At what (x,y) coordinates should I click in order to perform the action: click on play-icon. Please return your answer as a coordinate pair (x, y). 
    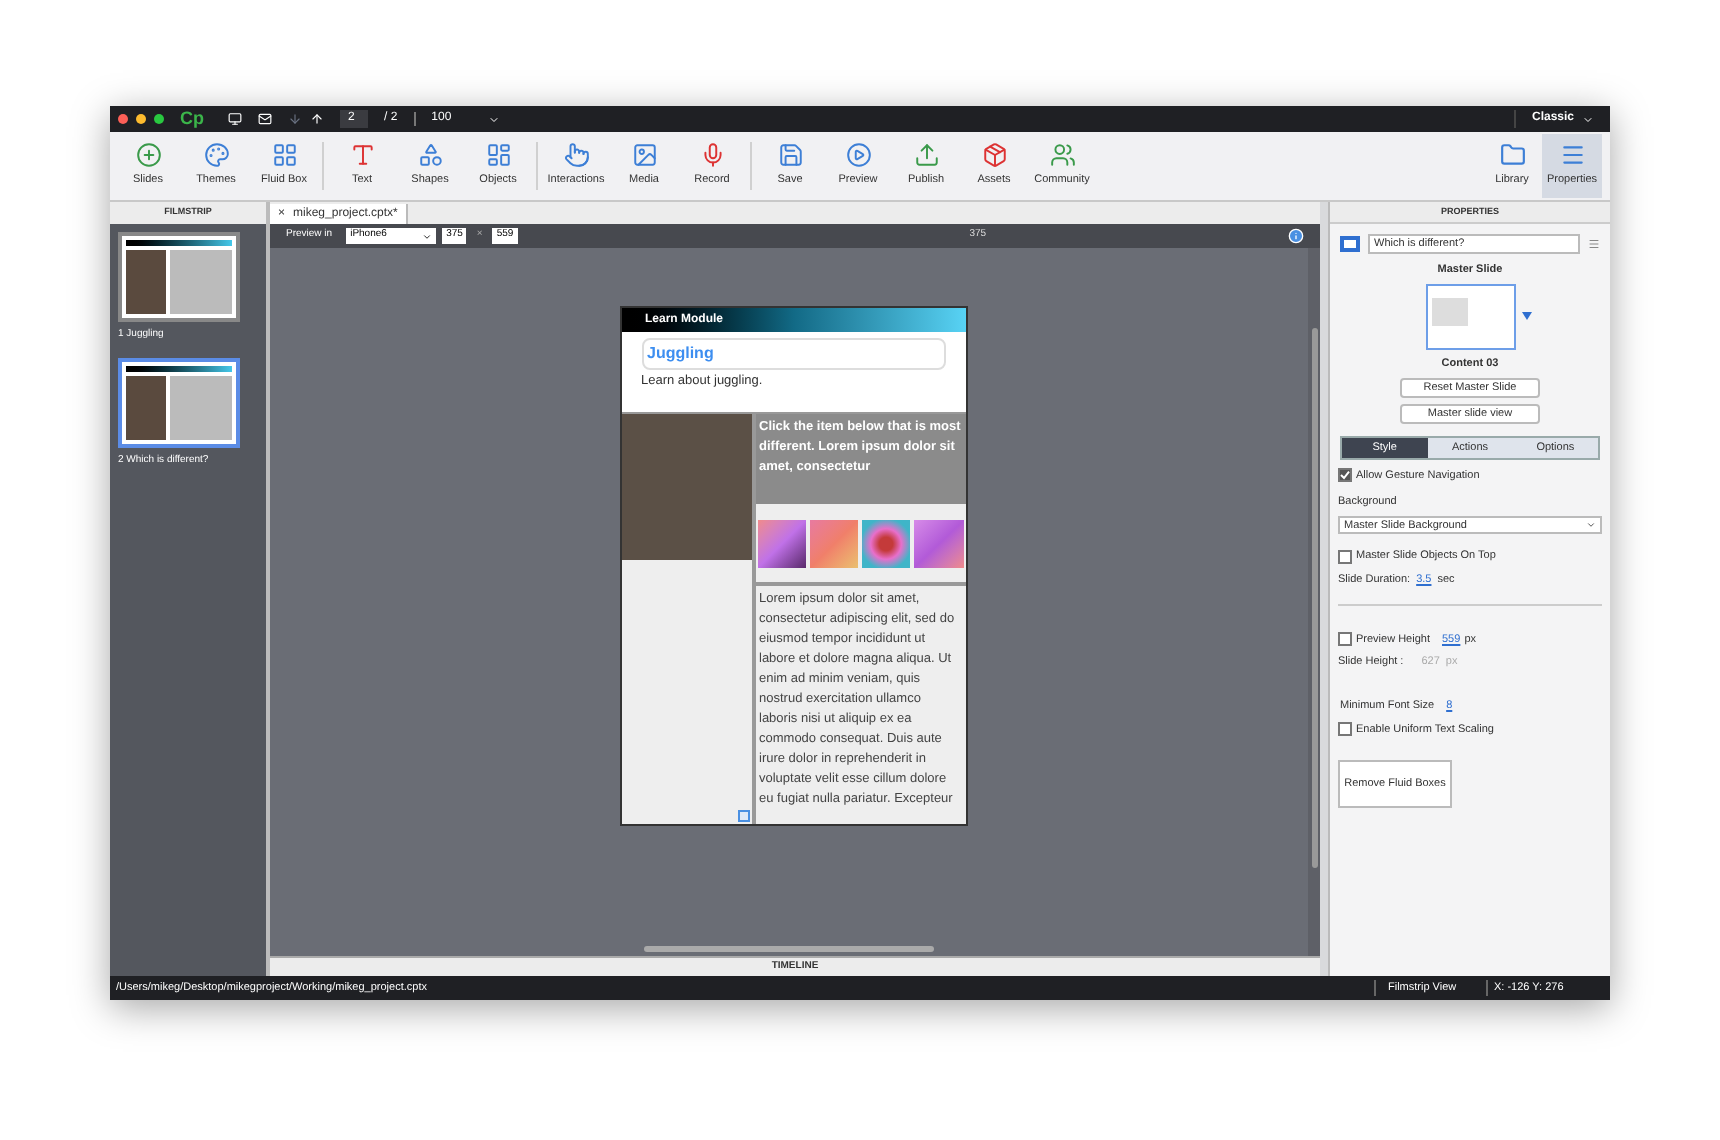
    Looking at the image, I should click on (858, 155).